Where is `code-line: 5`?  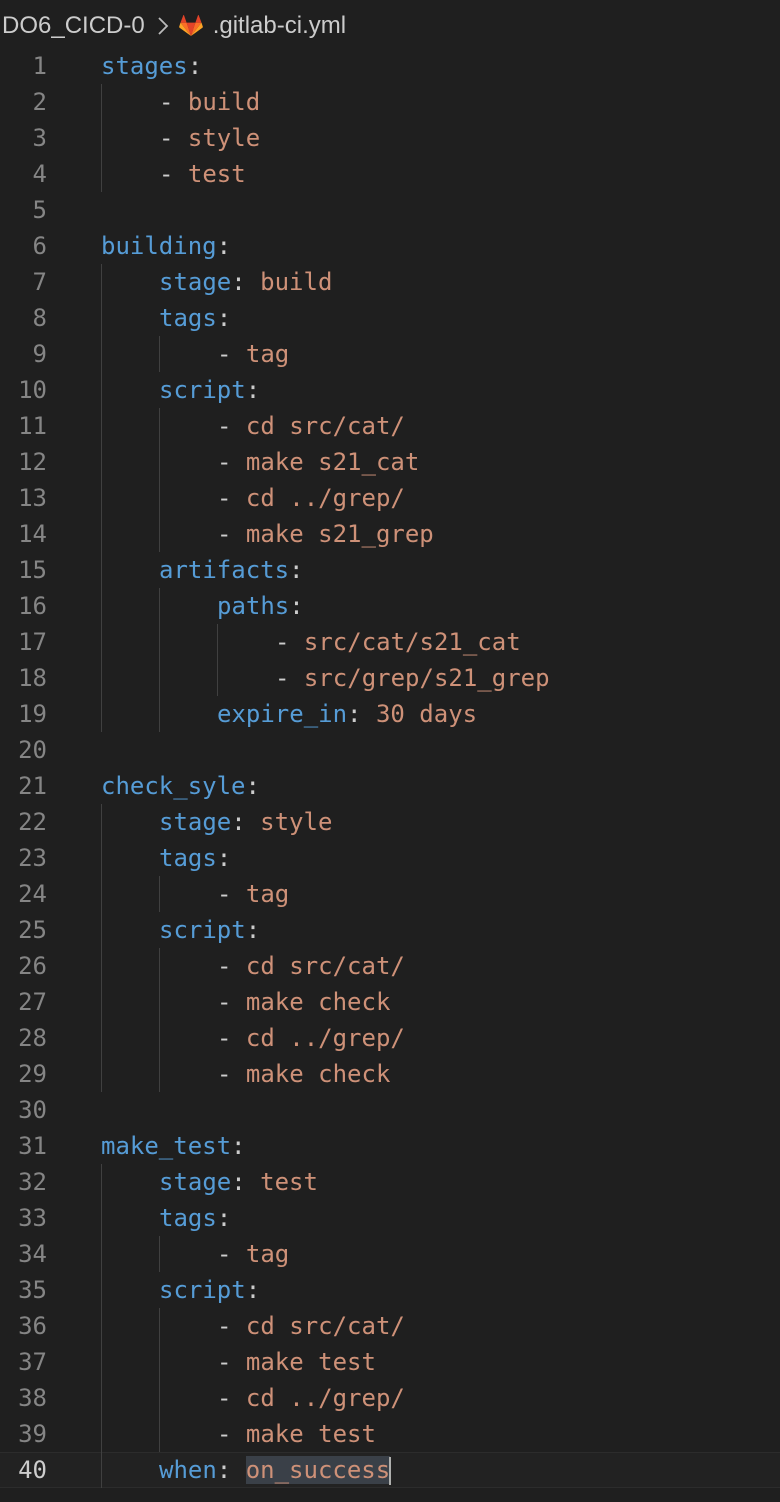
code-line: 5 is located at coordinates (390, 210).